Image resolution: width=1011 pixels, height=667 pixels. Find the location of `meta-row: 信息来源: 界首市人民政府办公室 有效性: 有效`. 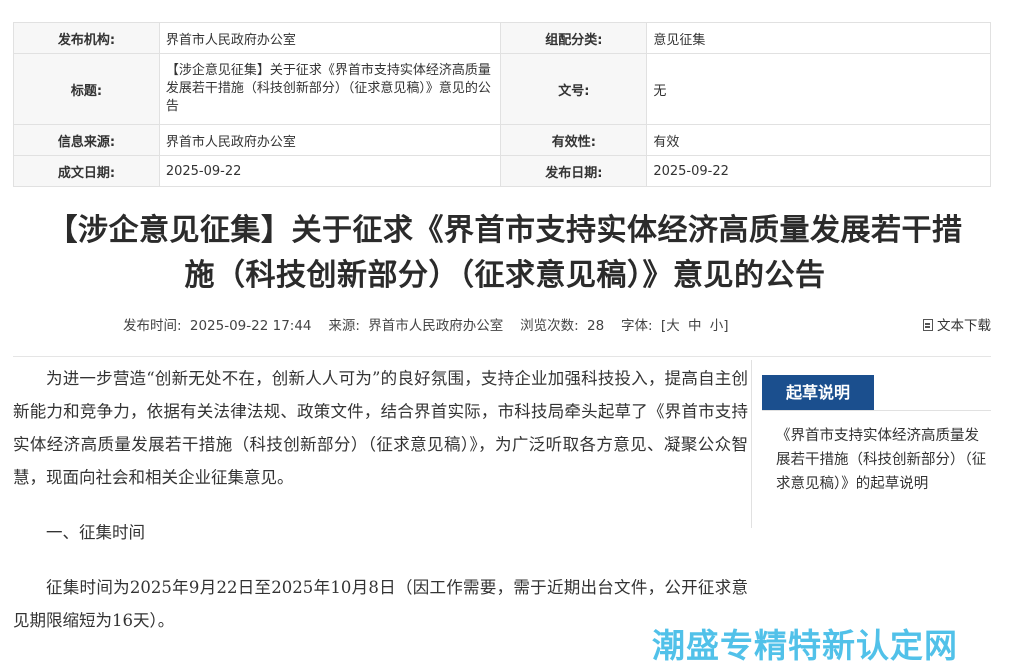

meta-row: 信息来源: 界首市人民政府办公室 有效性: 有效 is located at coordinates (502, 140).